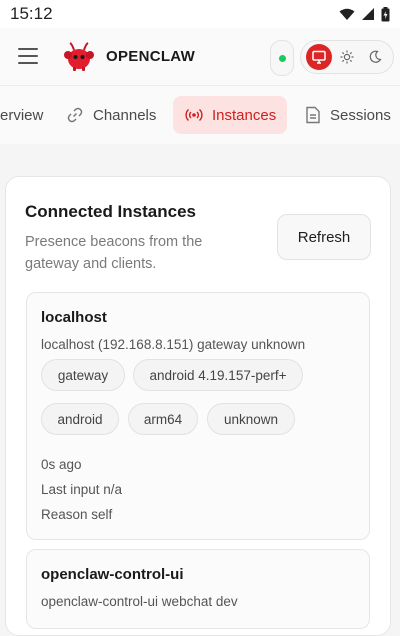  I want to click on last-input: Last input n/a, so click(82, 489).